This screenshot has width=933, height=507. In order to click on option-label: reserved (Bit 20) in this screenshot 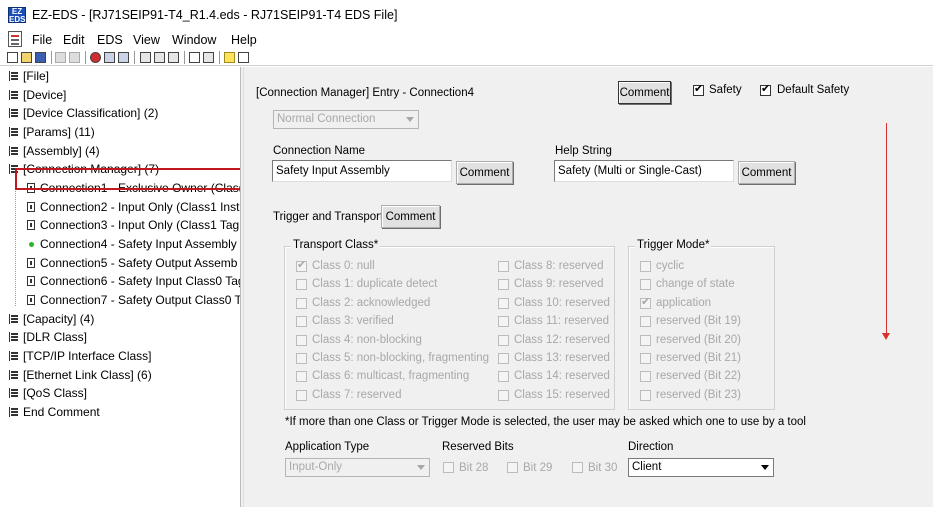, I will do `click(699, 339)`.